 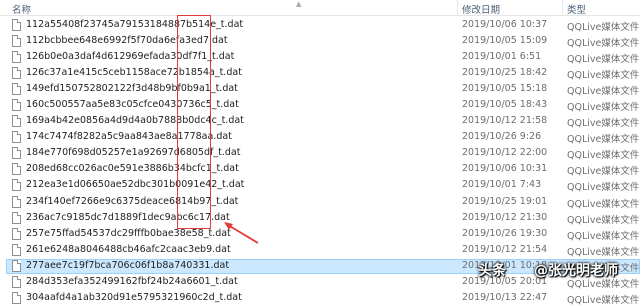 I want to click on file-date: 2019/10/26 9:26, so click(x=502, y=137).